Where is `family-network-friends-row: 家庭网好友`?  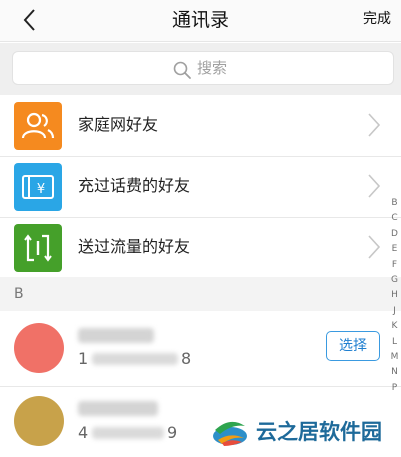 family-network-friends-row: 家庭网好友 is located at coordinates (200, 126).